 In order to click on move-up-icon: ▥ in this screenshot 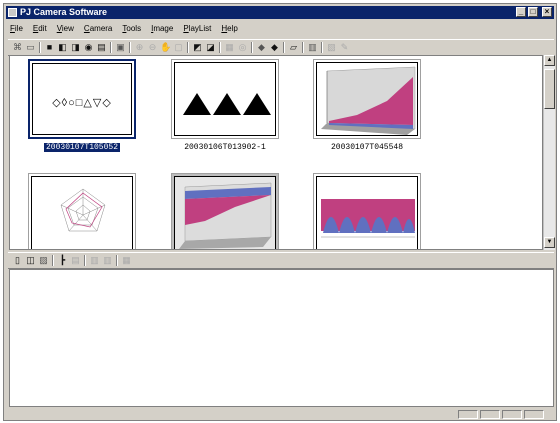, I will do `click(94, 260)`.